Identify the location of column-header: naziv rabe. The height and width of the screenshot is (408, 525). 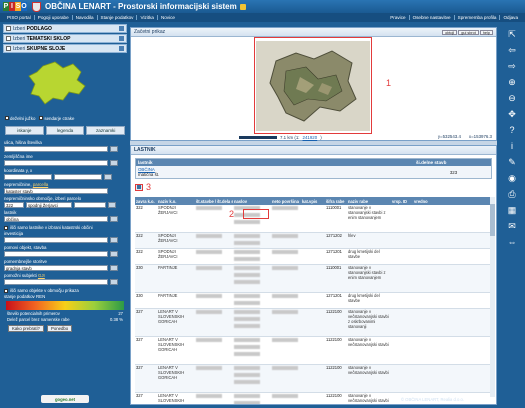
(369, 201).